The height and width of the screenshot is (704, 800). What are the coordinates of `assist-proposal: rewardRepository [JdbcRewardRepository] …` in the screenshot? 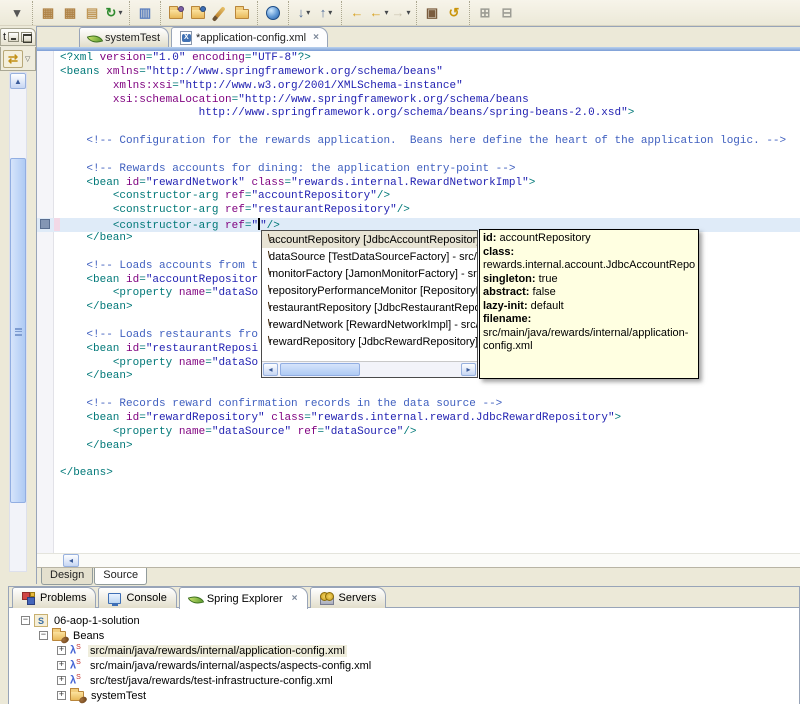 It's located at (369, 341).